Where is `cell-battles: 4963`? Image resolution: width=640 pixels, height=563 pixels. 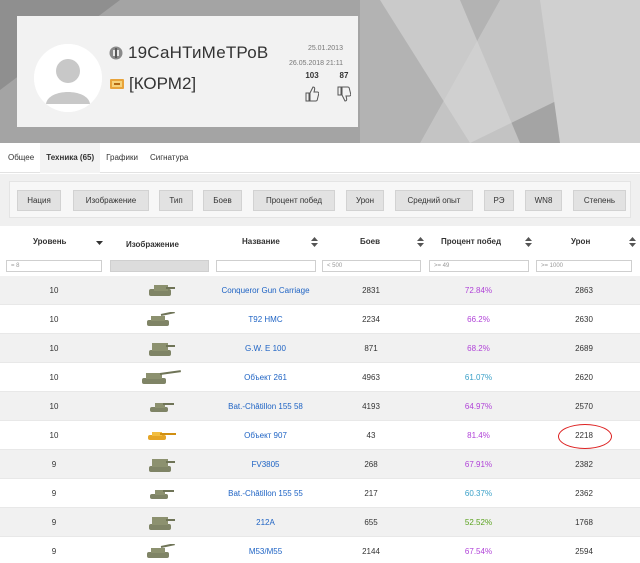 cell-battles: 4963 is located at coordinates (371, 377).